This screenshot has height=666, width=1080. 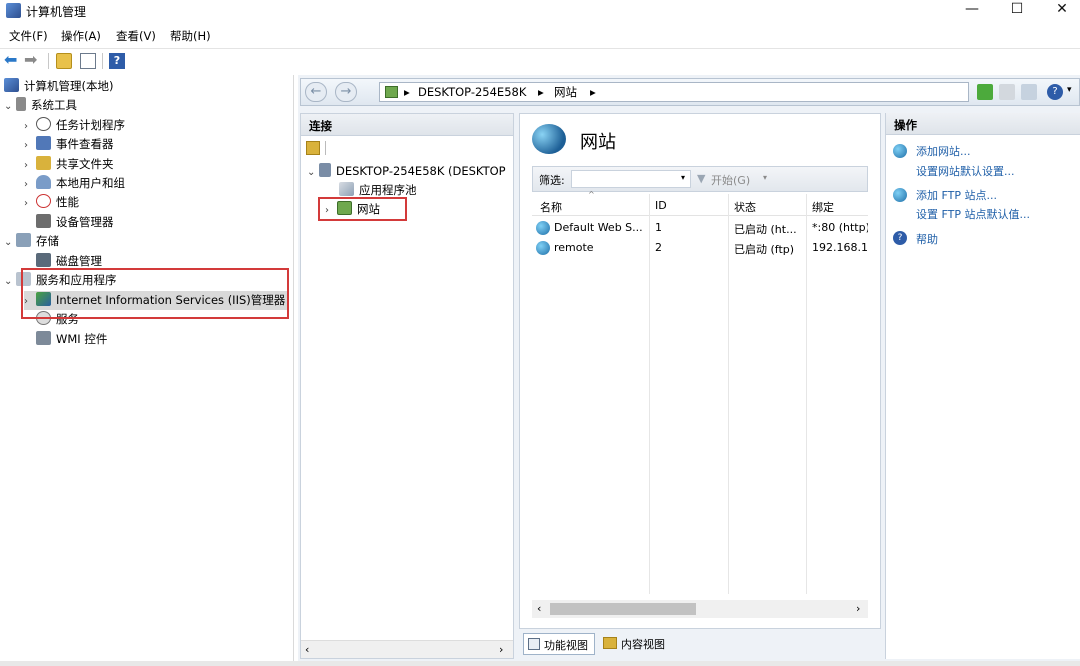 What do you see at coordinates (28, 36) in the screenshot?
I see `menu-file: 文件(F)` at bounding box center [28, 36].